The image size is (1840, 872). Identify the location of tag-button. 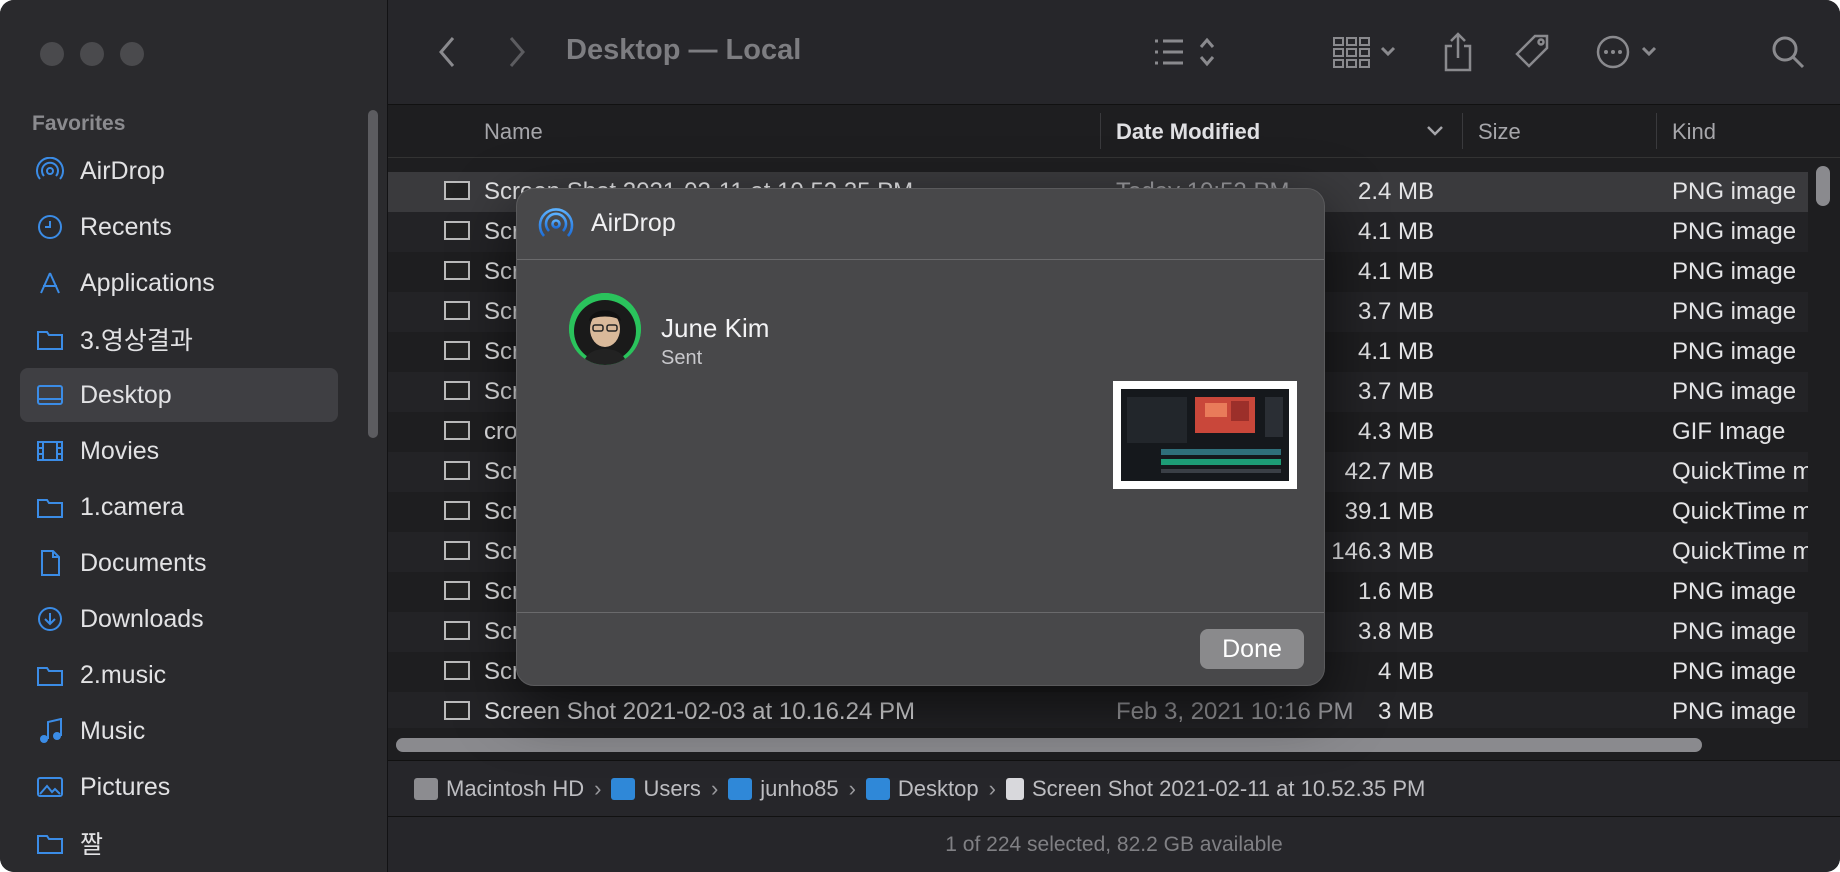
(1533, 52).